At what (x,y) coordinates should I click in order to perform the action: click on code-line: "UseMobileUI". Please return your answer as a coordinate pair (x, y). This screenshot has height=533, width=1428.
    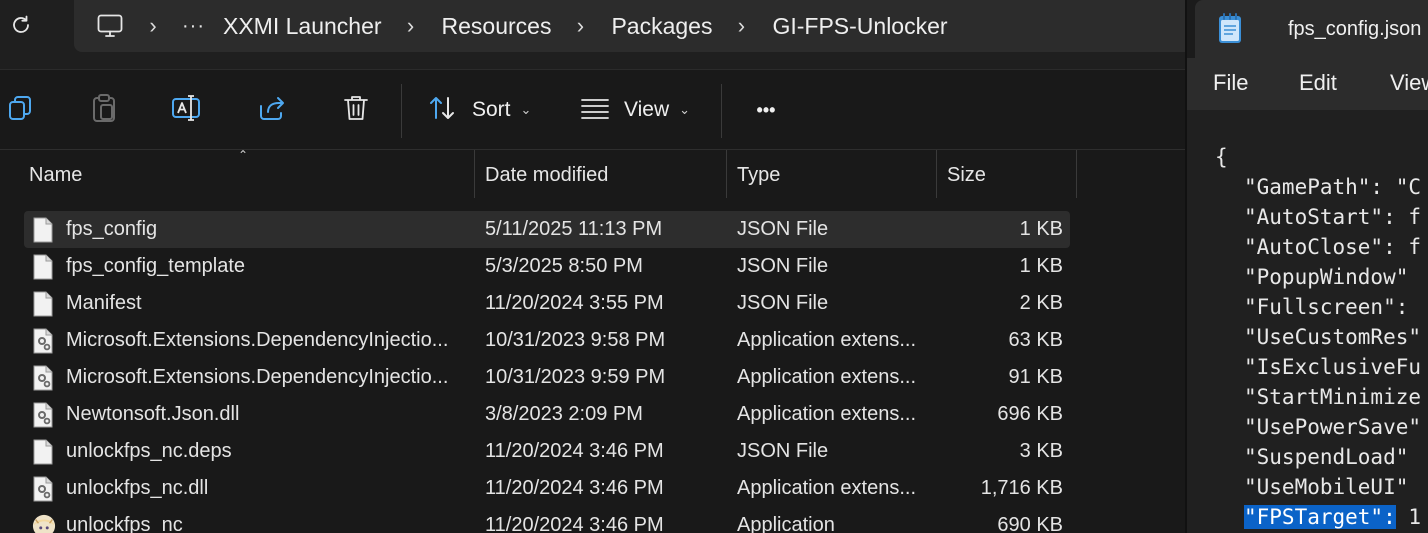
    Looking at the image, I should click on (1326, 487).